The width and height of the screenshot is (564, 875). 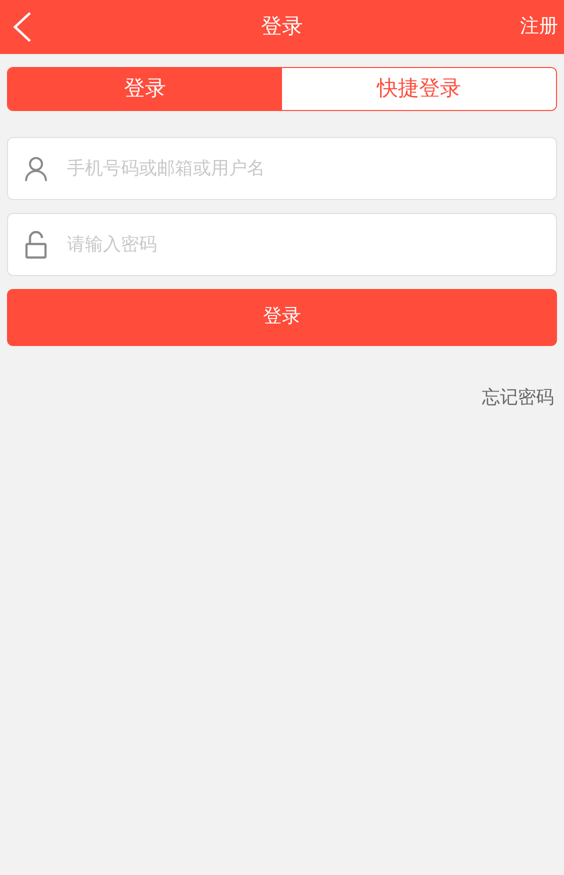 What do you see at coordinates (282, 317) in the screenshot?
I see `login-button: 登录` at bounding box center [282, 317].